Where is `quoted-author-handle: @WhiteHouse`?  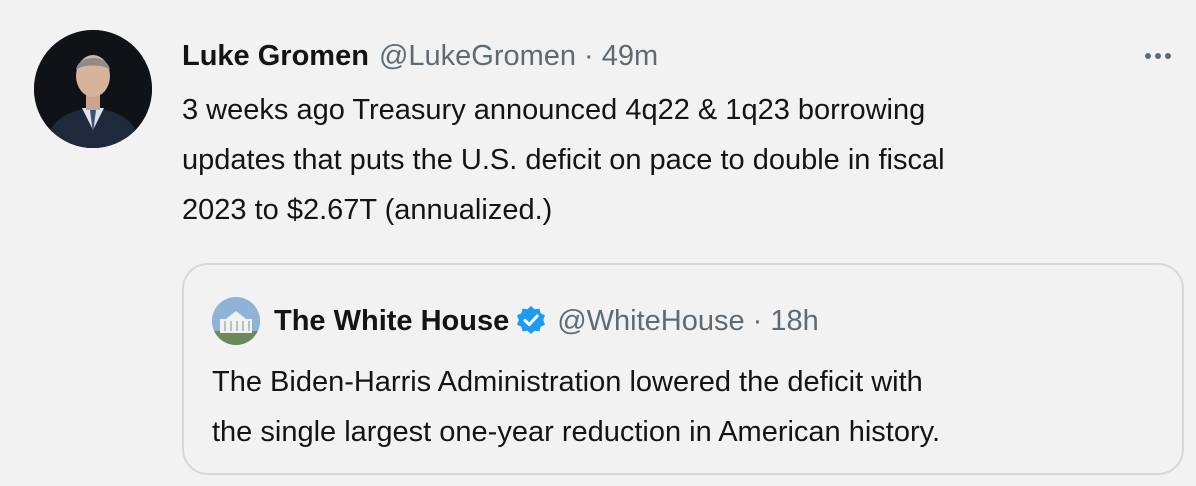
quoted-author-handle: @WhiteHouse is located at coordinates (650, 321).